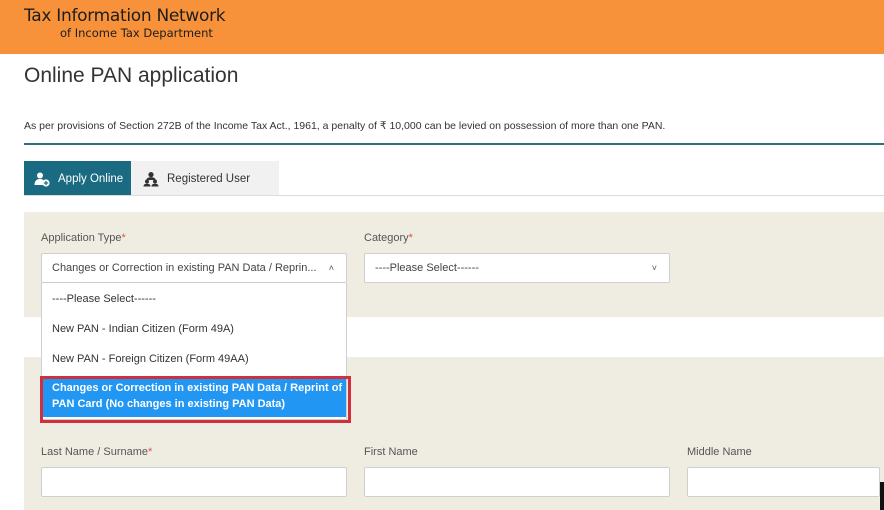 This screenshot has height=510, width=884. I want to click on category-select: ----Please Select------ ˅, so click(517, 268).